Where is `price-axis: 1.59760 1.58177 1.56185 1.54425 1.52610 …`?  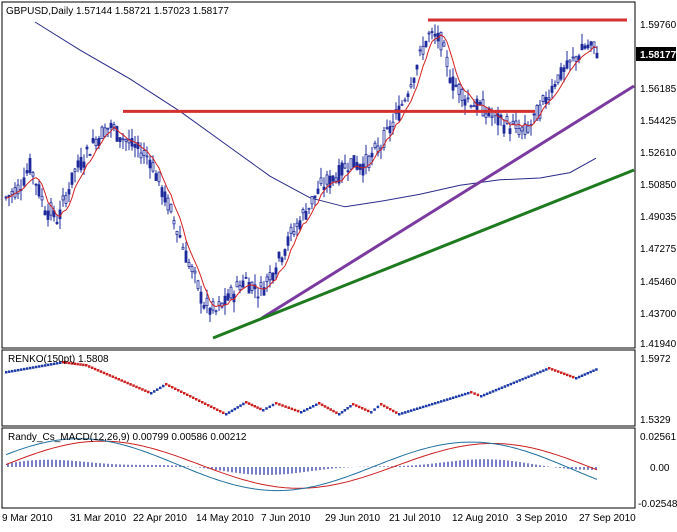 price-axis: 1.59760 1.58177 1.56185 1.54425 1.52610 … is located at coordinates (656, 185).